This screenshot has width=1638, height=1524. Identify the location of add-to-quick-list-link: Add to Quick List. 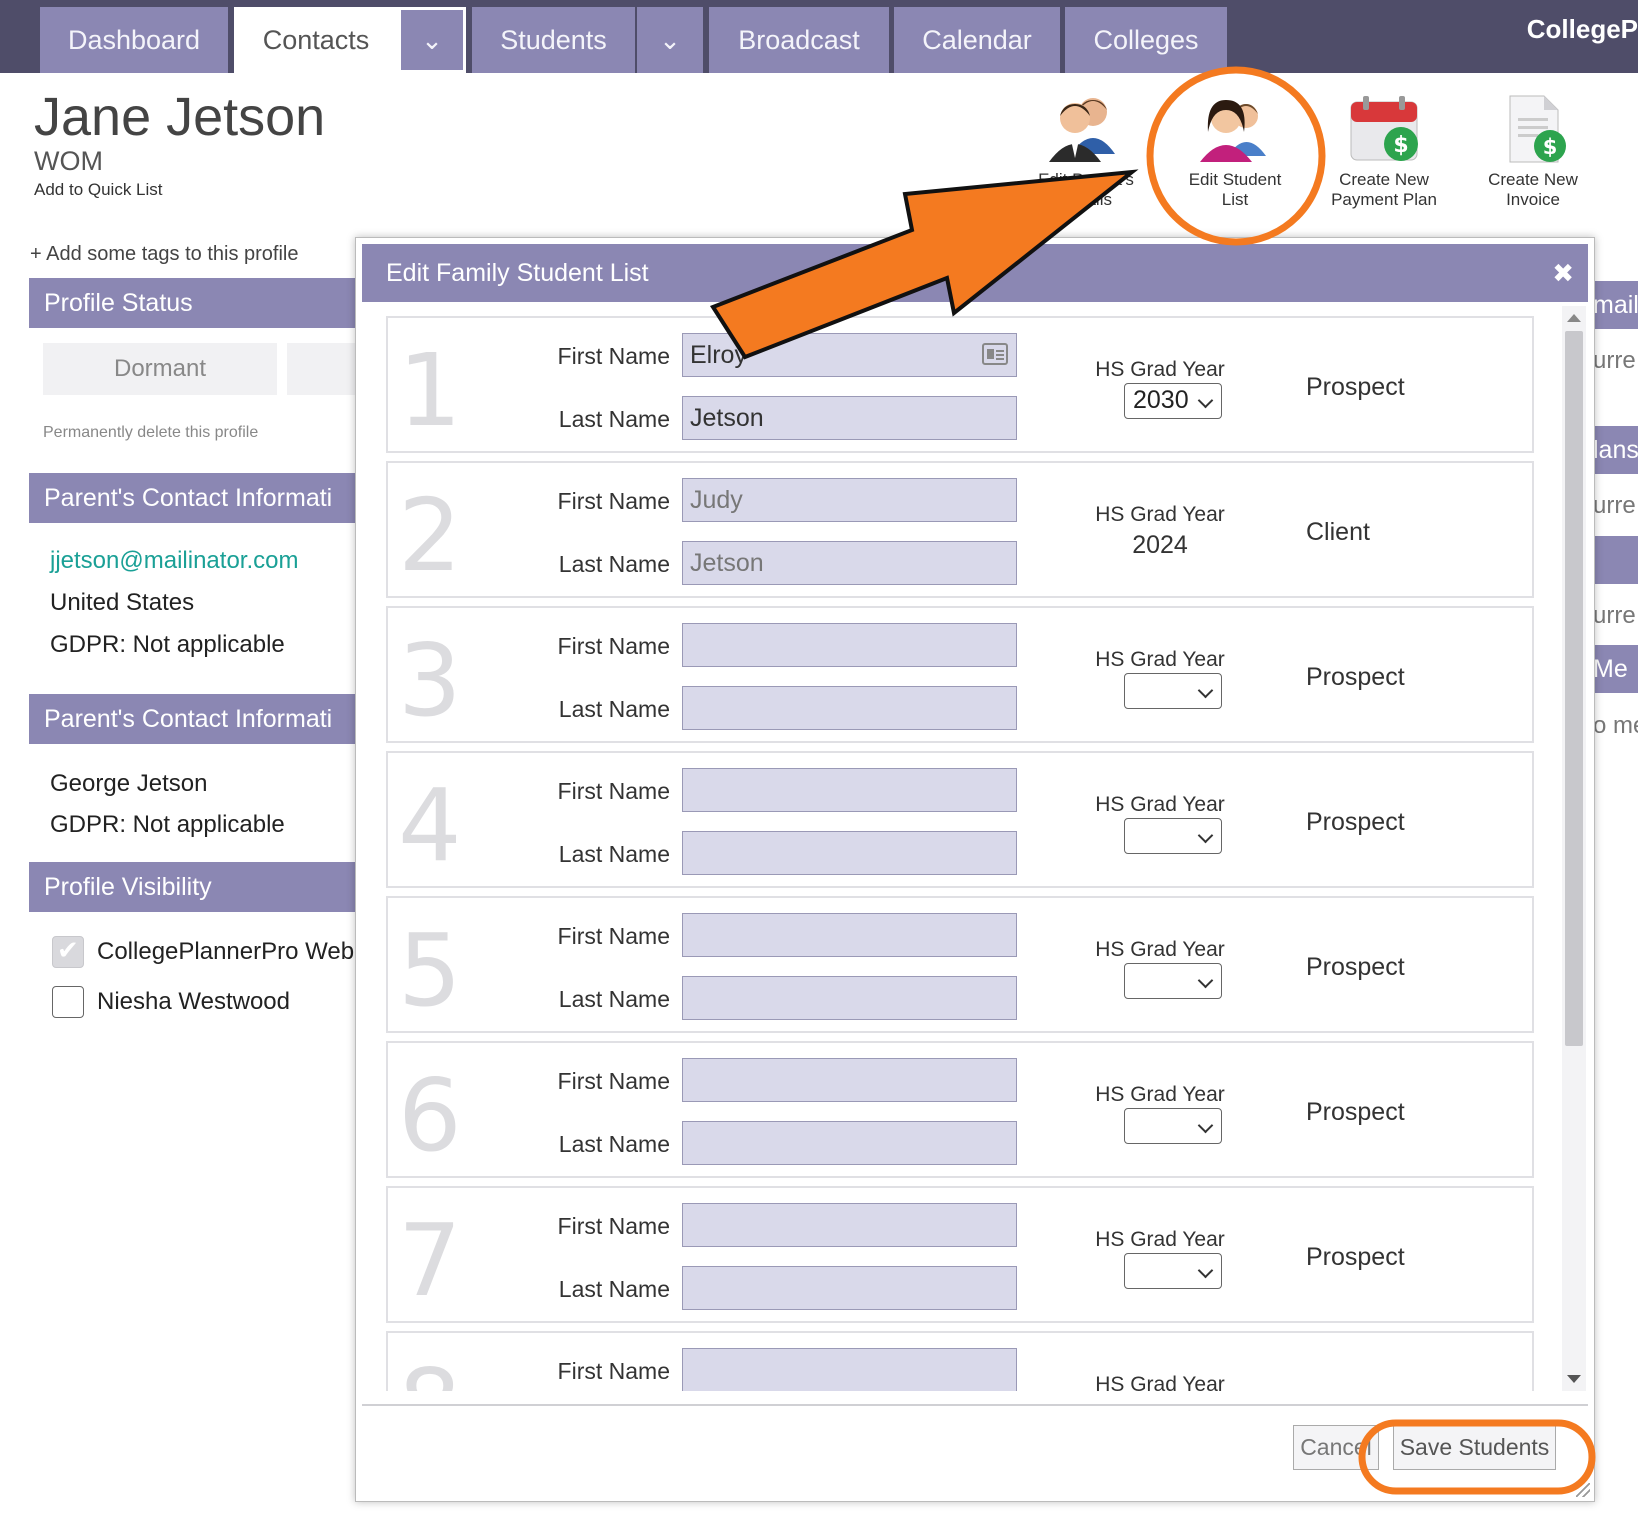
(98, 190).